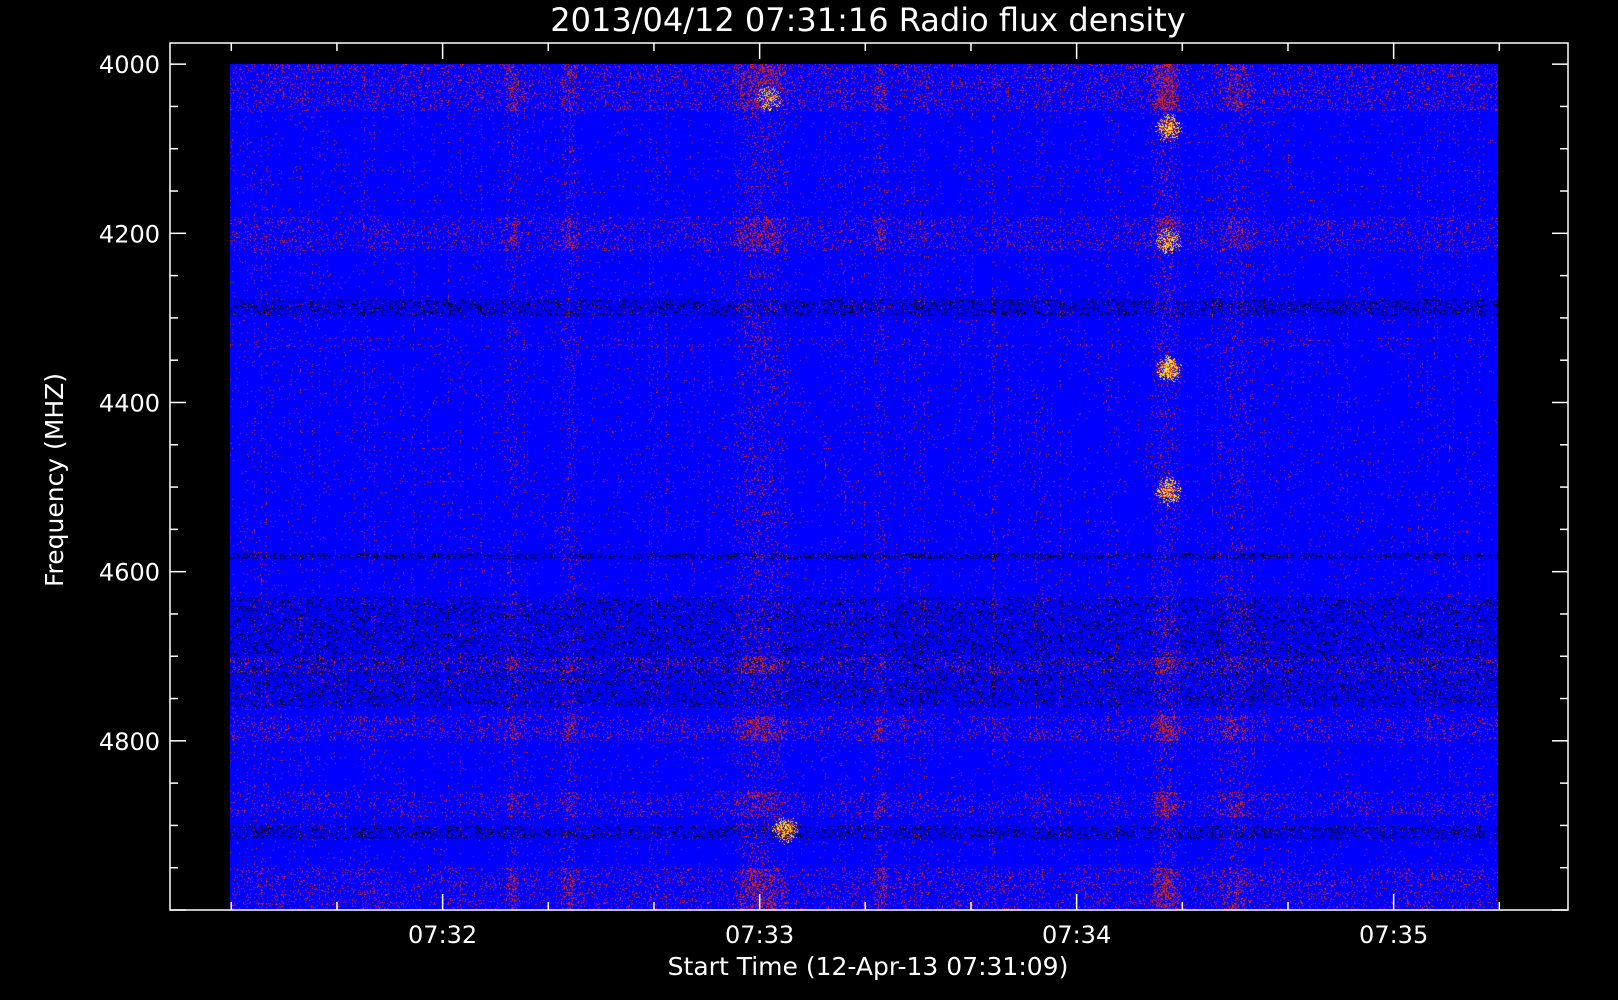 This screenshot has height=1000, width=1618. What do you see at coordinates (129, 573) in the screenshot?
I see `y-tick-label: 4600` at bounding box center [129, 573].